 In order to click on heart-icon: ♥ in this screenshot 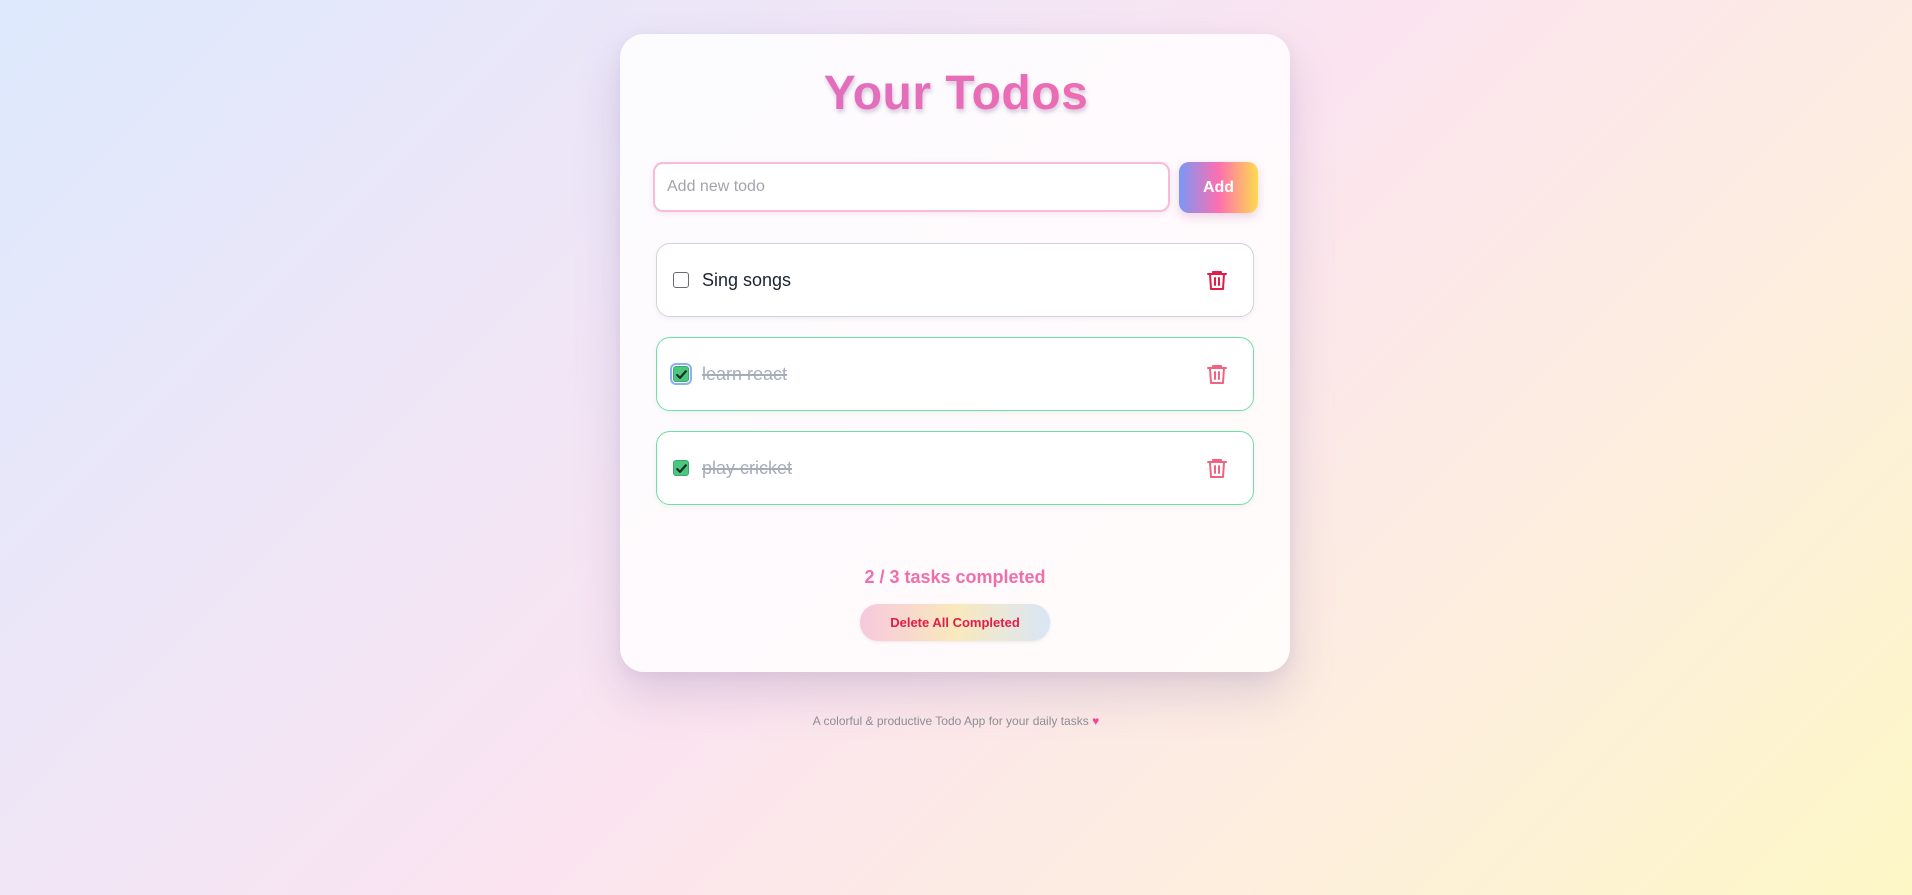, I will do `click(1096, 721)`.